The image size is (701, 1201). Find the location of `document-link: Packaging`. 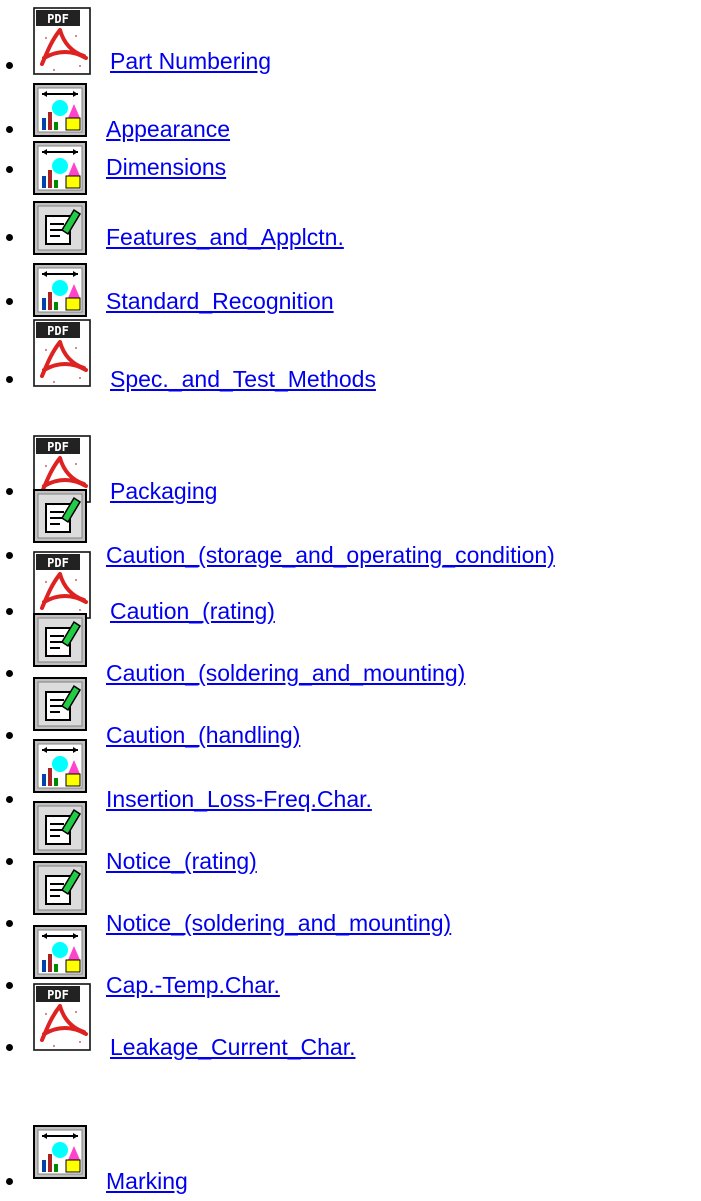

document-link: Packaging is located at coordinates (163, 491).